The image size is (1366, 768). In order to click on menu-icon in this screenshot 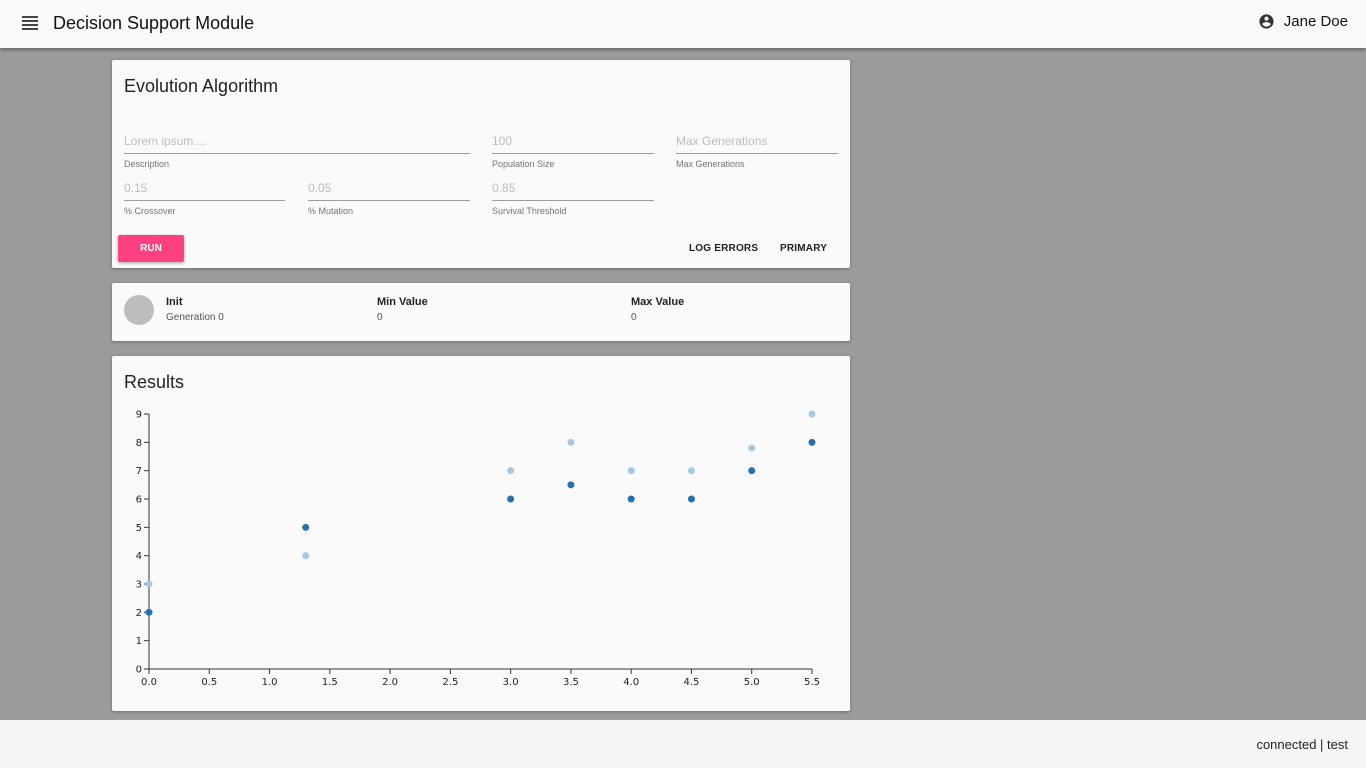, I will do `click(30, 23)`.